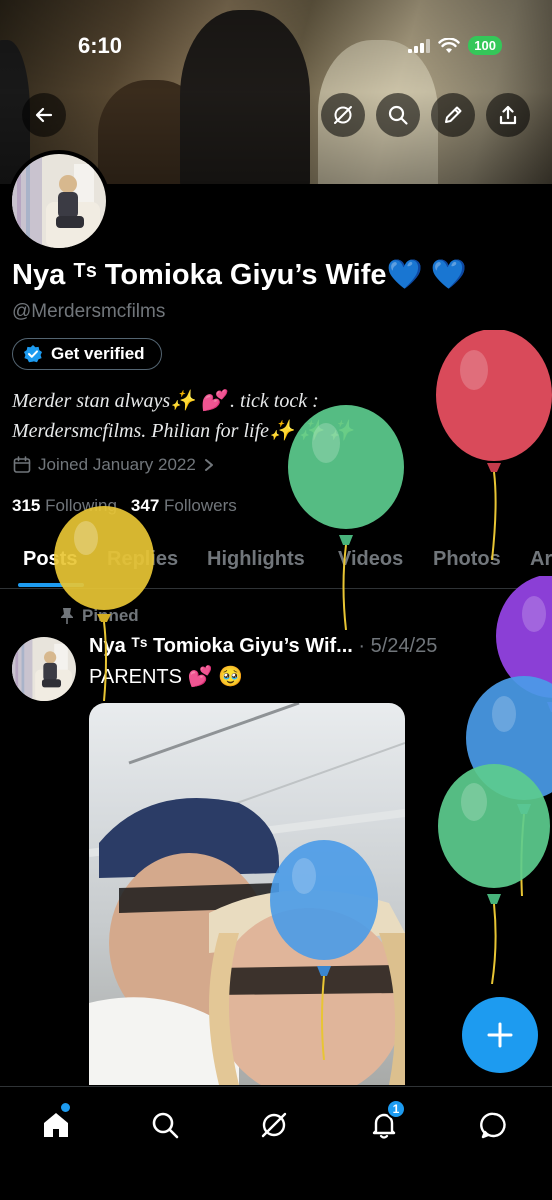 The width and height of the screenshot is (552, 1200). I want to click on bio-line-2: Merdersmcfilms. Philian for life✨ ✨ ✨, so click(183, 431).